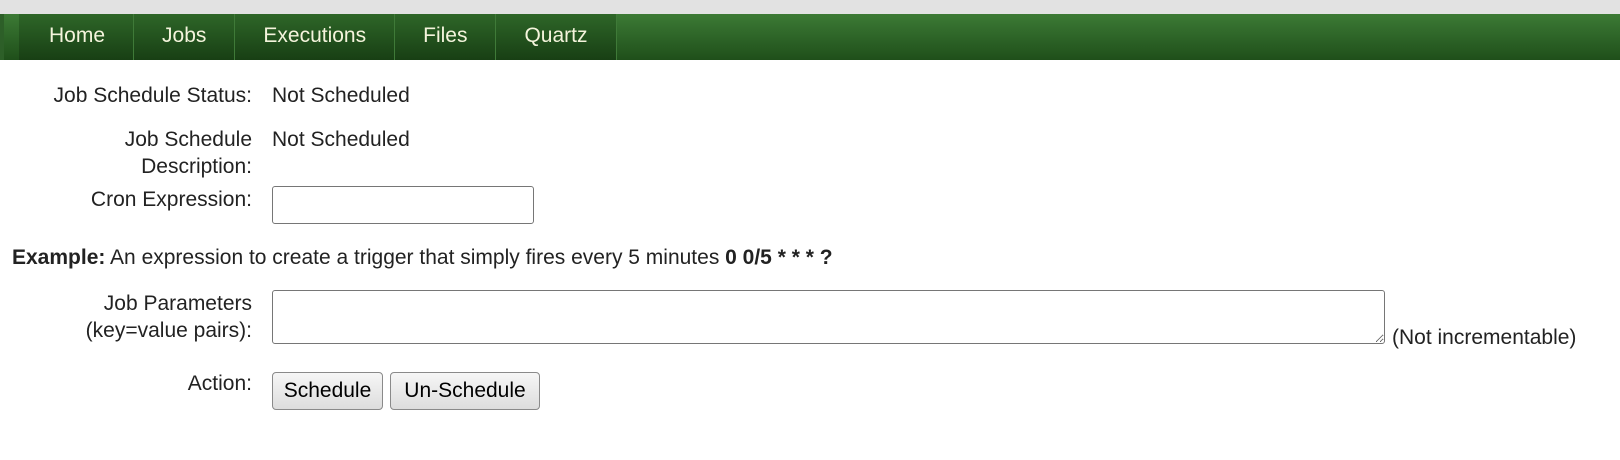  What do you see at coordinates (77, 37) in the screenshot?
I see `nav-item-home: Home` at bounding box center [77, 37].